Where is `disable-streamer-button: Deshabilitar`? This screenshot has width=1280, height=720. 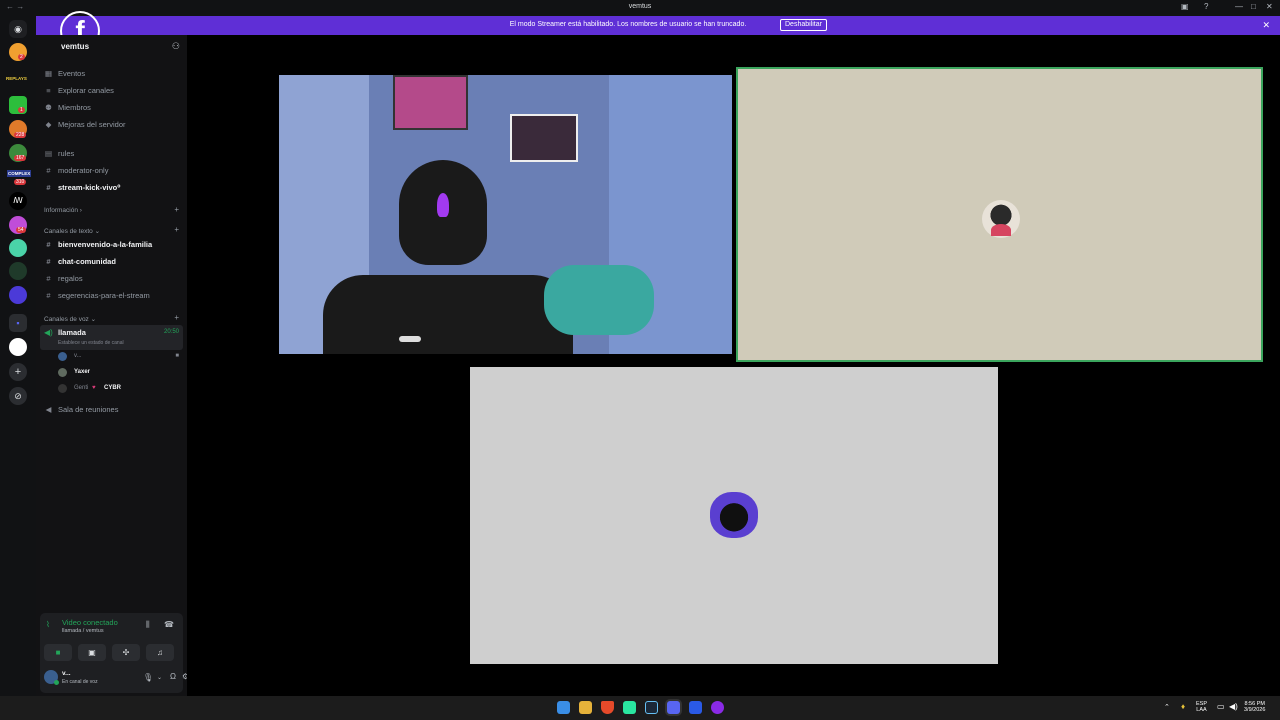 disable-streamer-button: Deshabilitar is located at coordinates (803, 25).